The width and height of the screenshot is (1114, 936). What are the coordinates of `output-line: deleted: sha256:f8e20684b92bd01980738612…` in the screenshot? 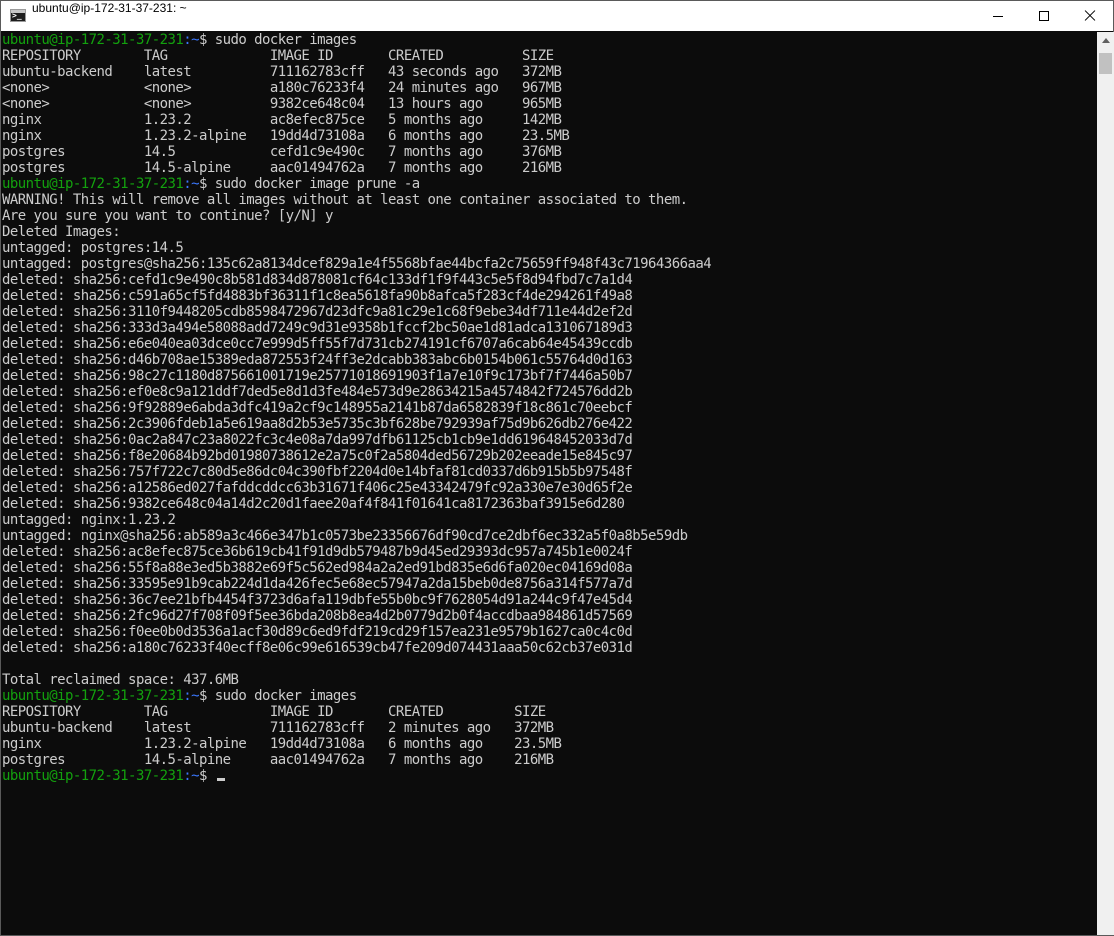 It's located at (317, 456).